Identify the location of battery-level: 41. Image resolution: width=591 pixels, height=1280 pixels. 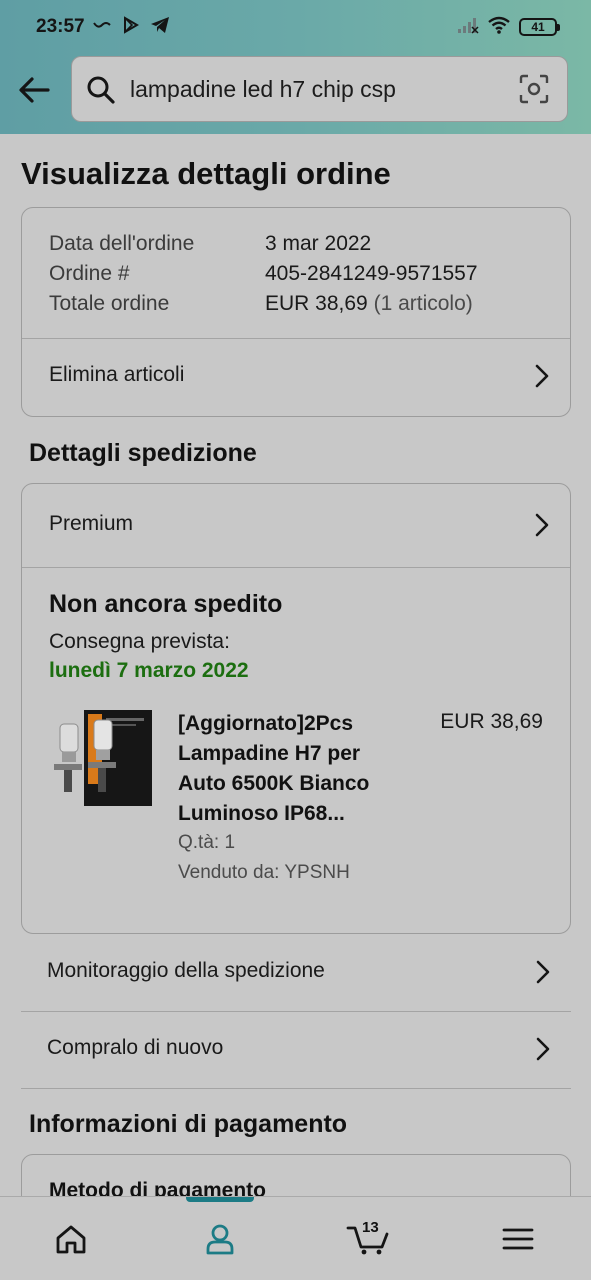
(538, 27).